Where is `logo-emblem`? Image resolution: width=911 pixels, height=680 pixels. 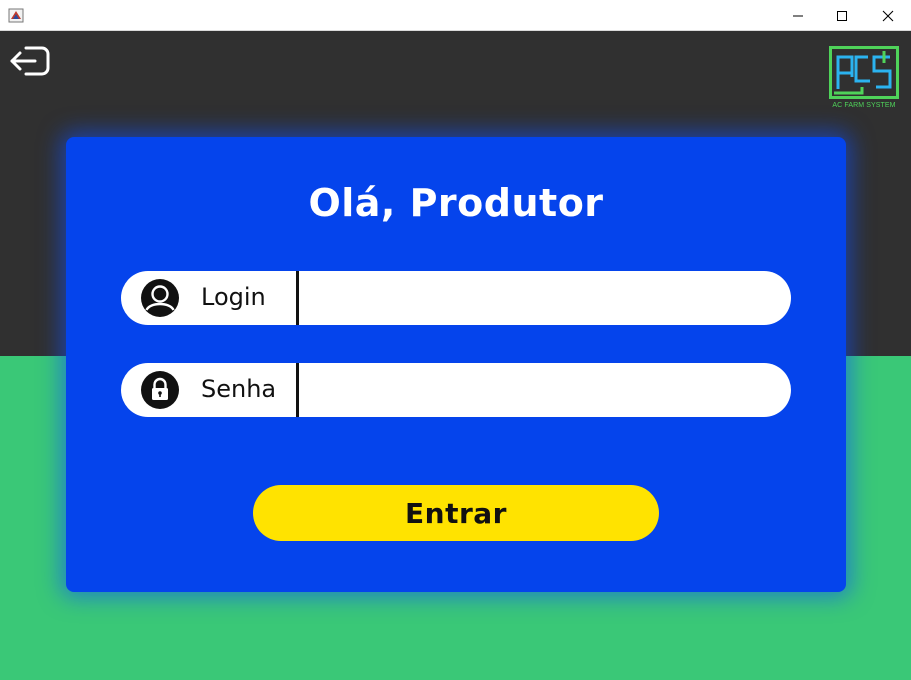
logo-emblem is located at coordinates (864, 72).